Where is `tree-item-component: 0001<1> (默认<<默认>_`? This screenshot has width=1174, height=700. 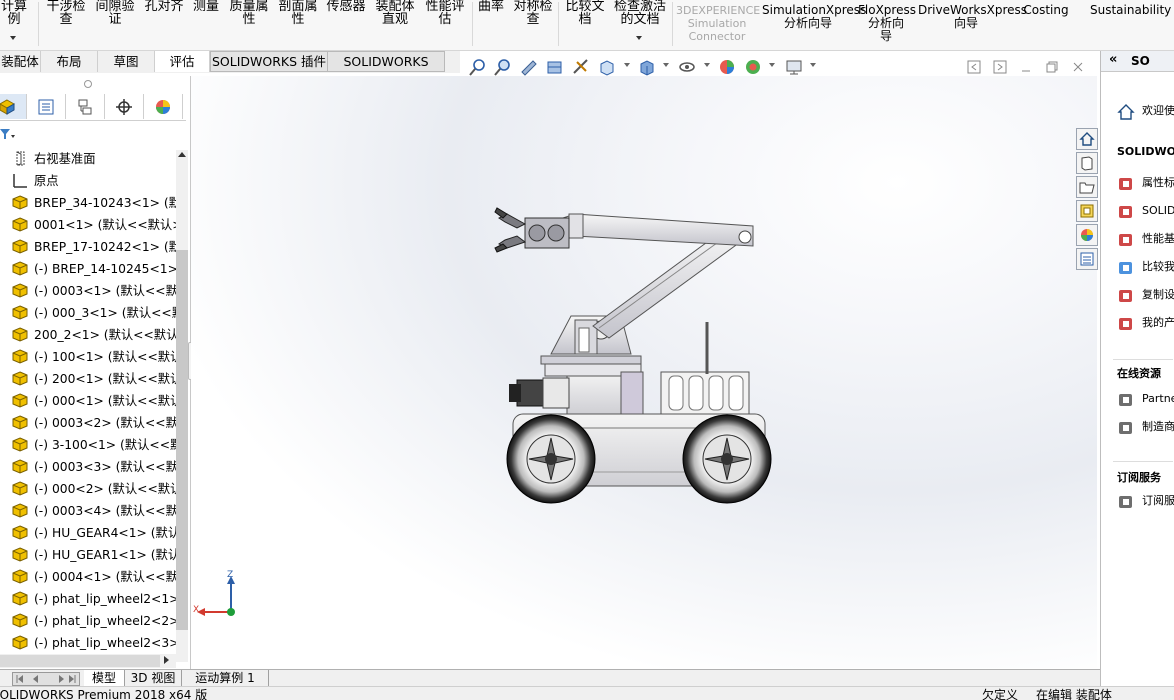
tree-item-component: 0001<1> (默认<<默认>_ is located at coordinates (88, 225).